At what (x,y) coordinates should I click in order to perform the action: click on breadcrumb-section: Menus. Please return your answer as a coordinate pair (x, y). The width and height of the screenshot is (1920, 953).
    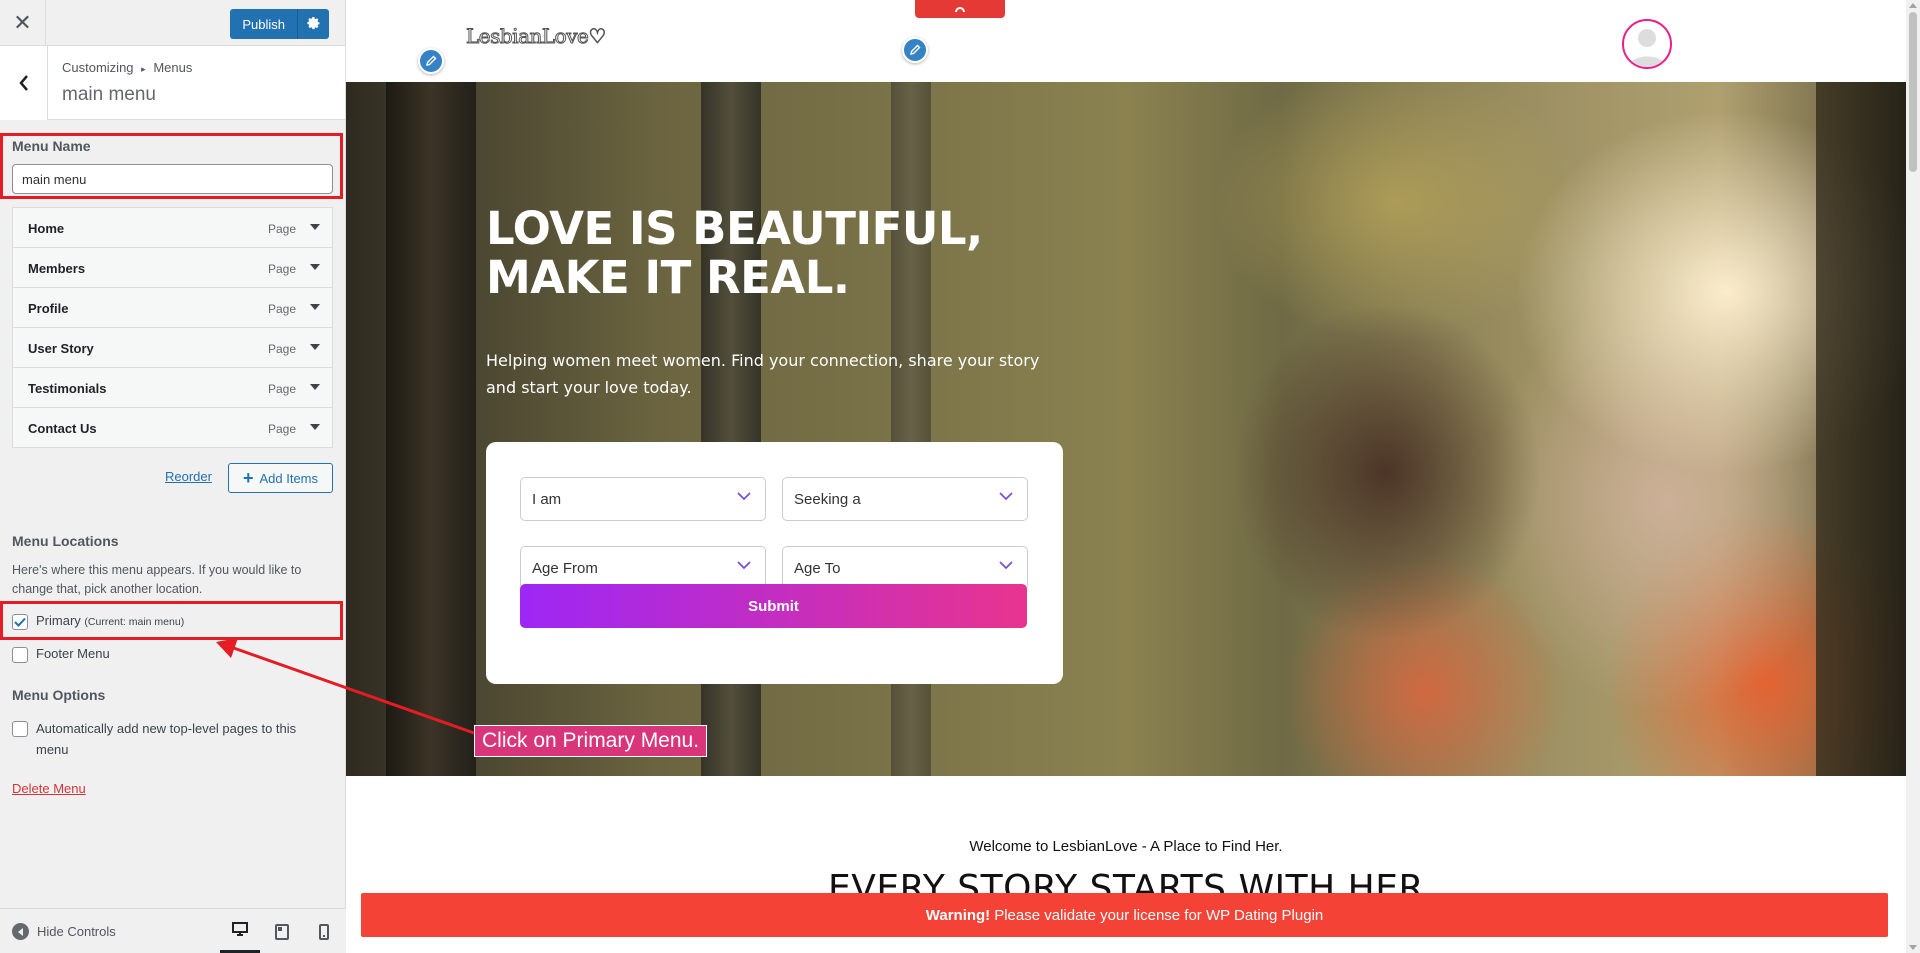
    Looking at the image, I should click on (173, 67).